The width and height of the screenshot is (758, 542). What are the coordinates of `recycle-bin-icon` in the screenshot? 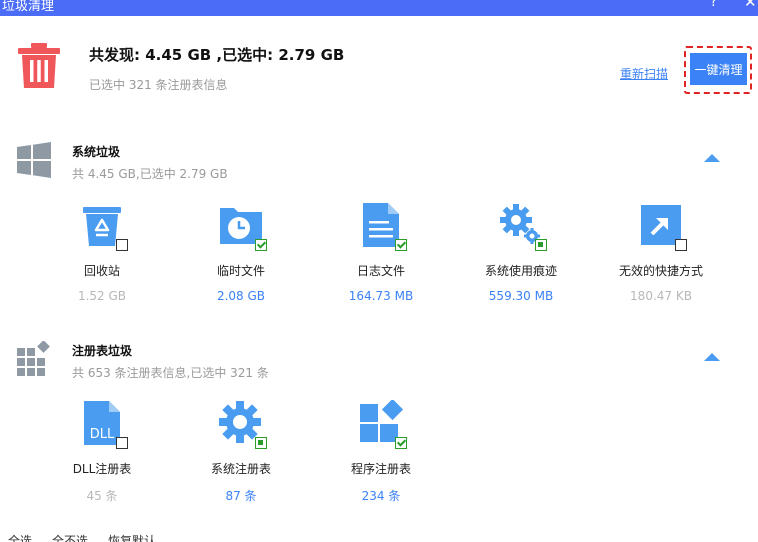 It's located at (103, 226).